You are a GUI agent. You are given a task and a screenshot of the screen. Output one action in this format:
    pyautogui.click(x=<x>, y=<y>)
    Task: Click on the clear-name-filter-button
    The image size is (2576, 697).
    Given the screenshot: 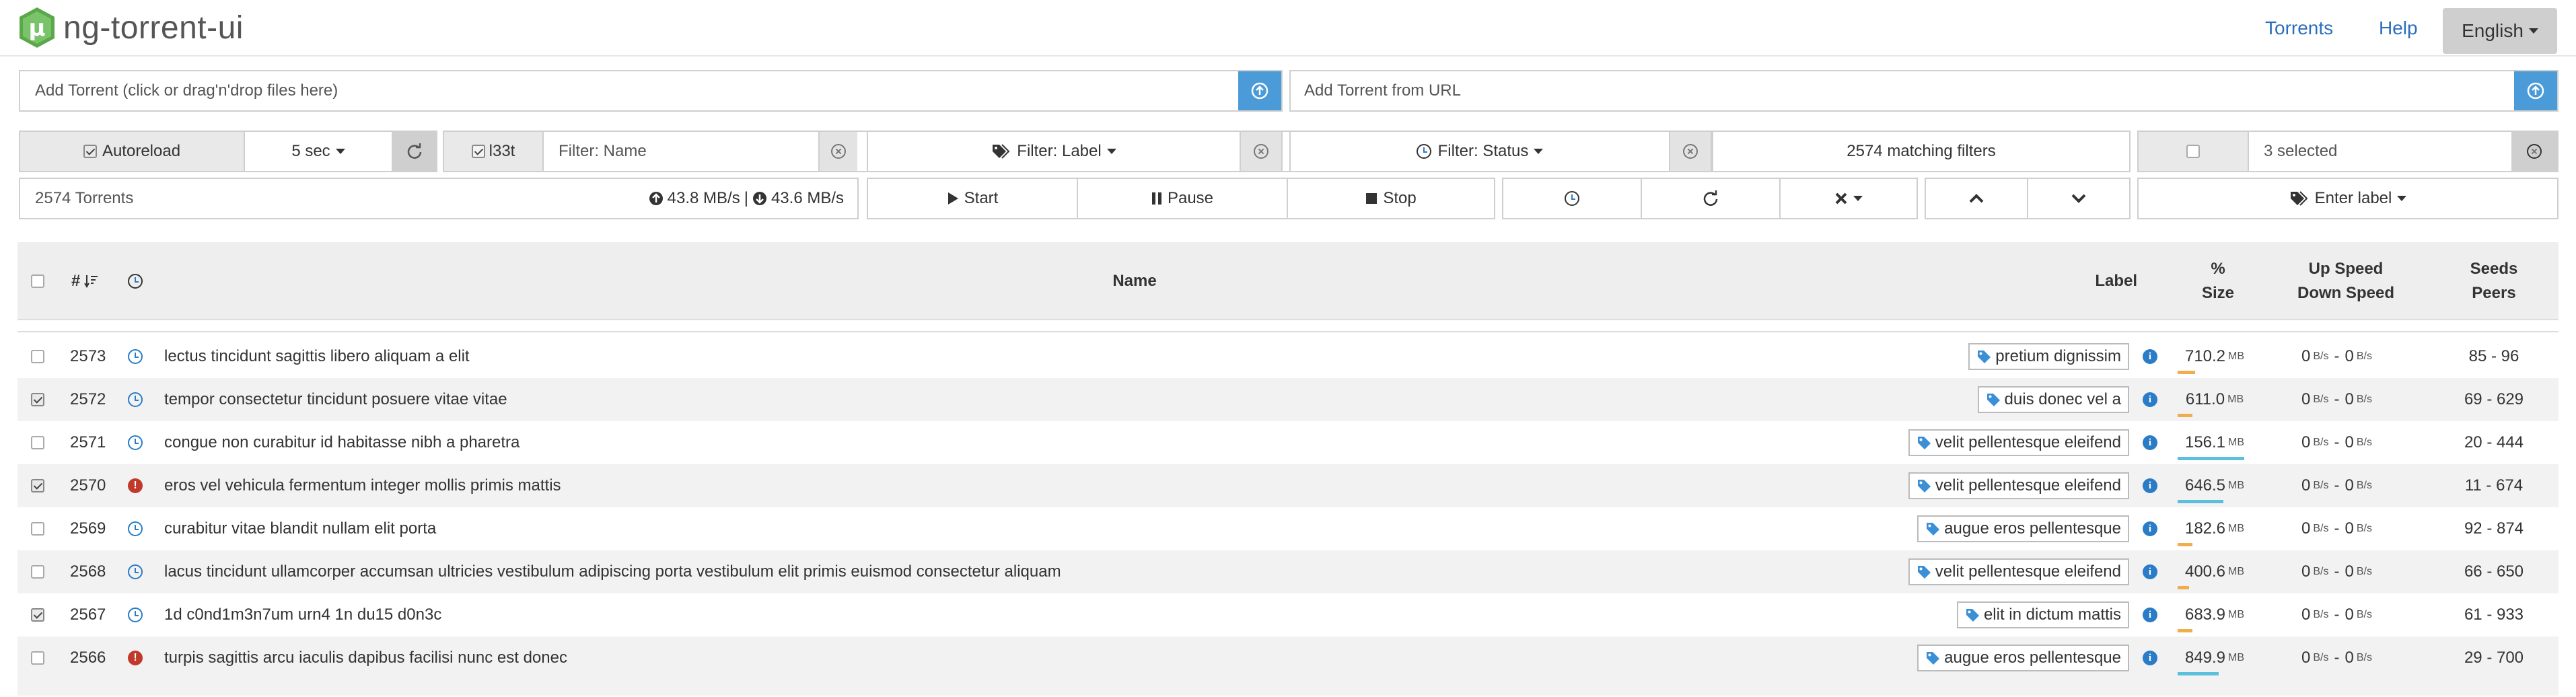 What is the action you would take?
    pyautogui.click(x=837, y=151)
    